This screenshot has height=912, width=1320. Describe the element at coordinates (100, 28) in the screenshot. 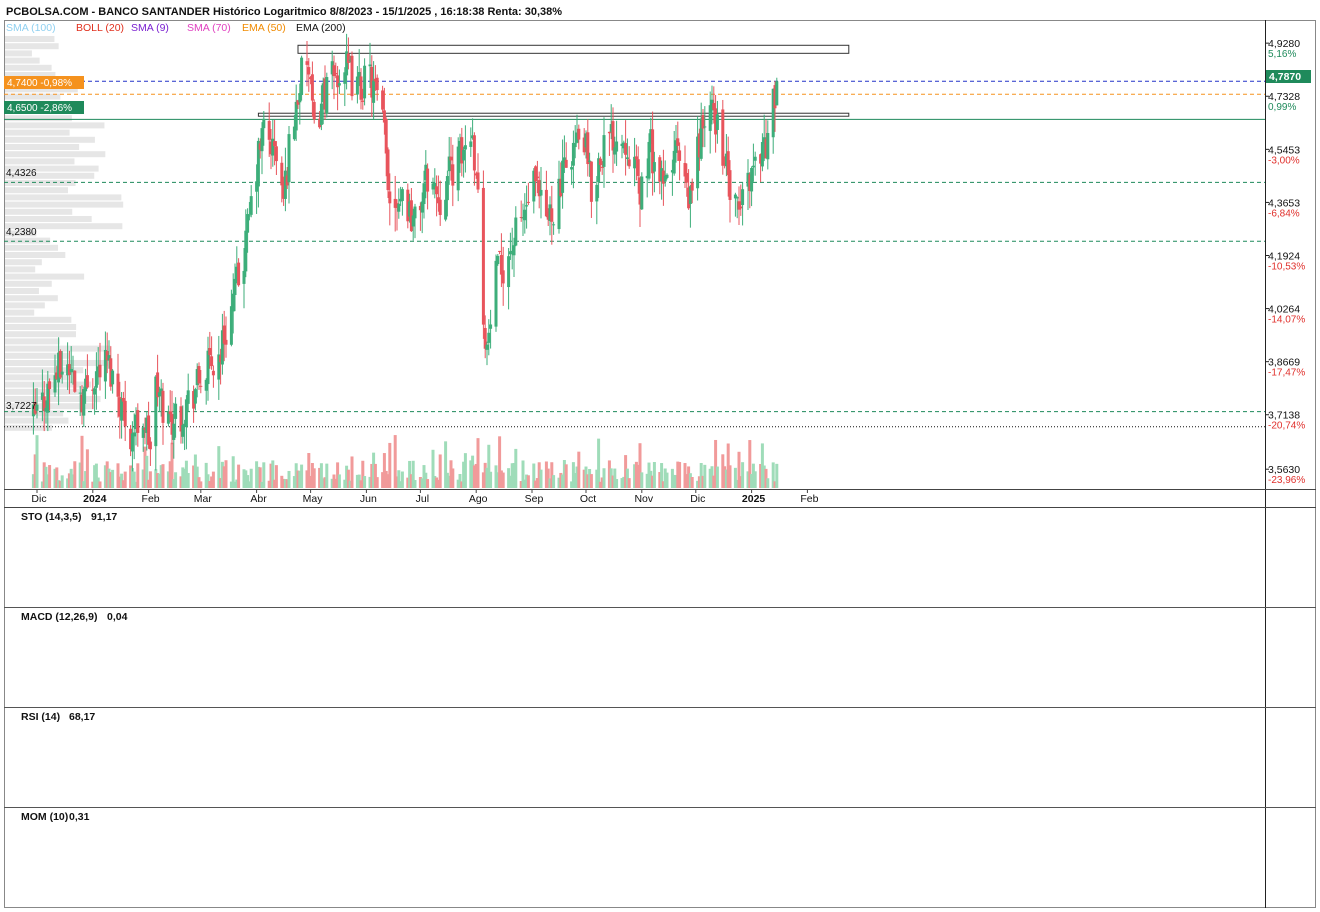

I see `indicator-legend-item: BOLL (20)` at that location.